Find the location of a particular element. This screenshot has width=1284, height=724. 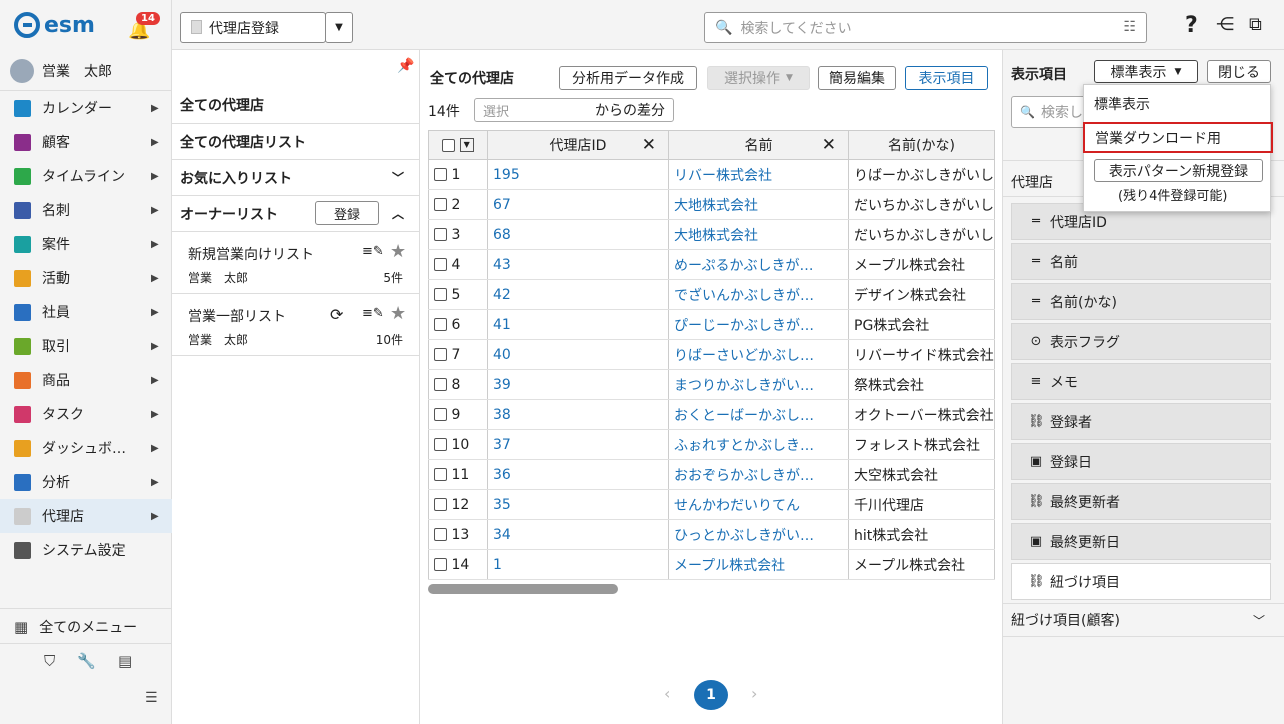

agency-id-cell: 40 is located at coordinates (578, 354).